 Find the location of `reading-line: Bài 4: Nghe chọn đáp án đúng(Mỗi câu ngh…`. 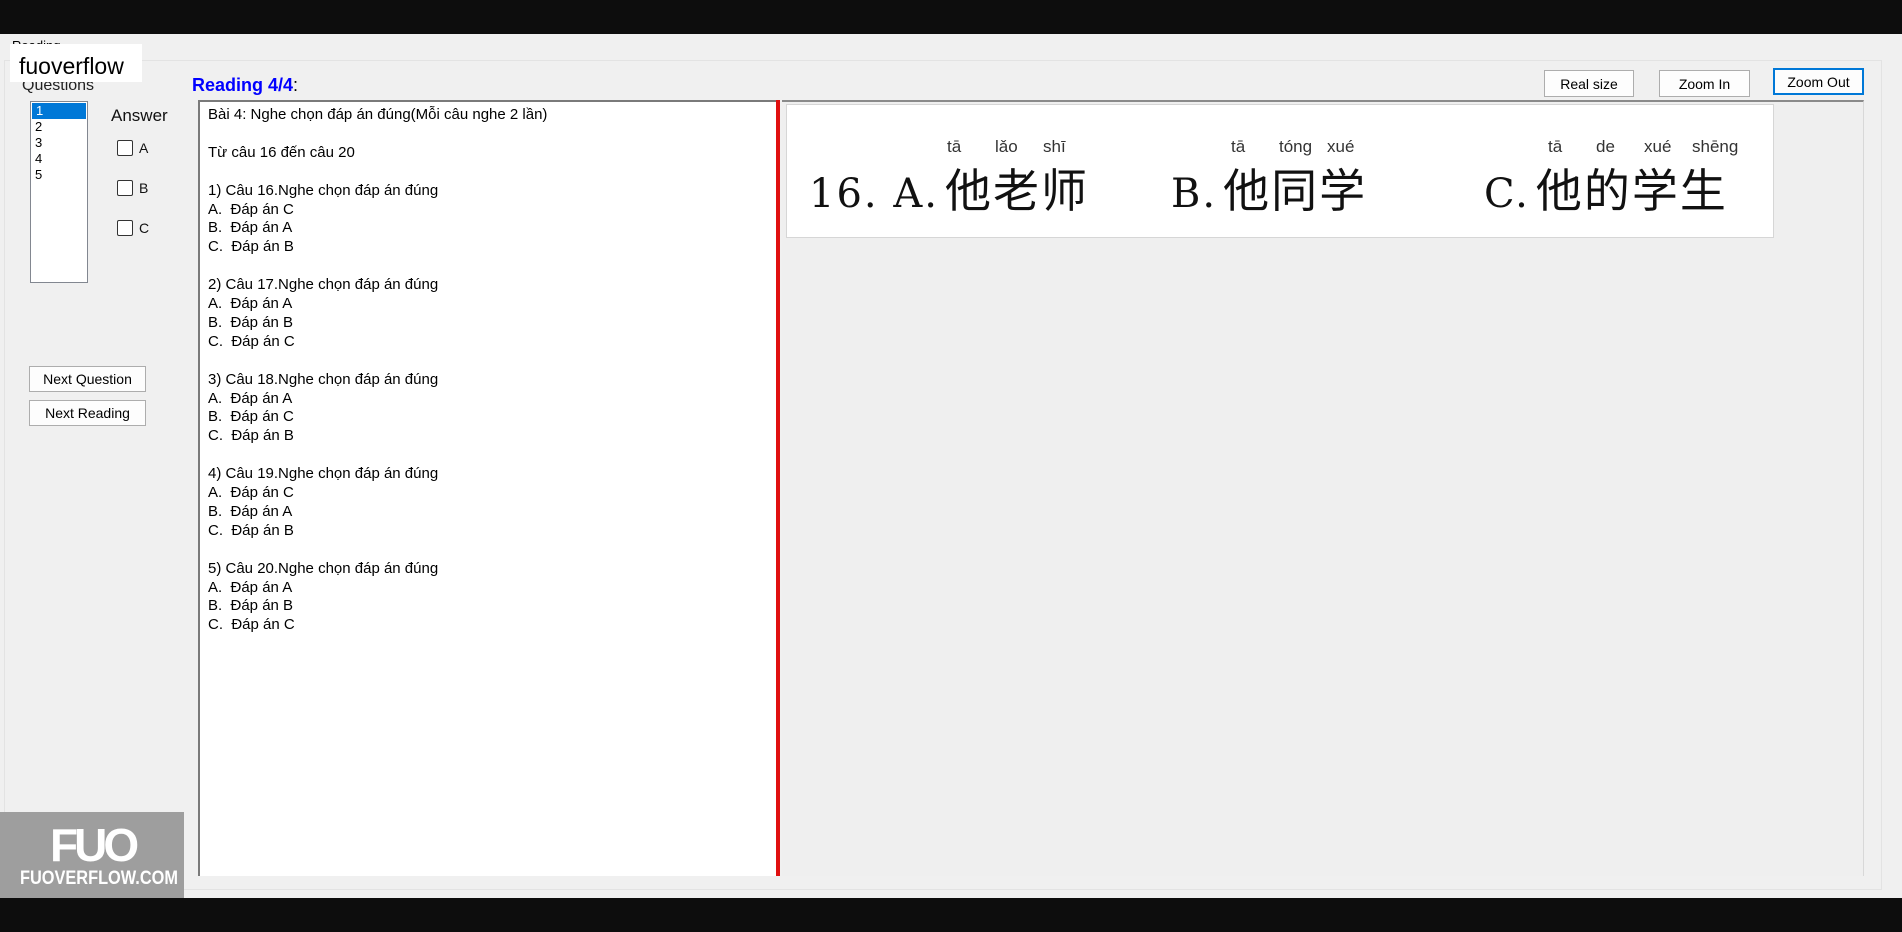

reading-line: Bài 4: Nghe chọn đáp án đúng(Mỗi câu ngh… is located at coordinates (378, 114).